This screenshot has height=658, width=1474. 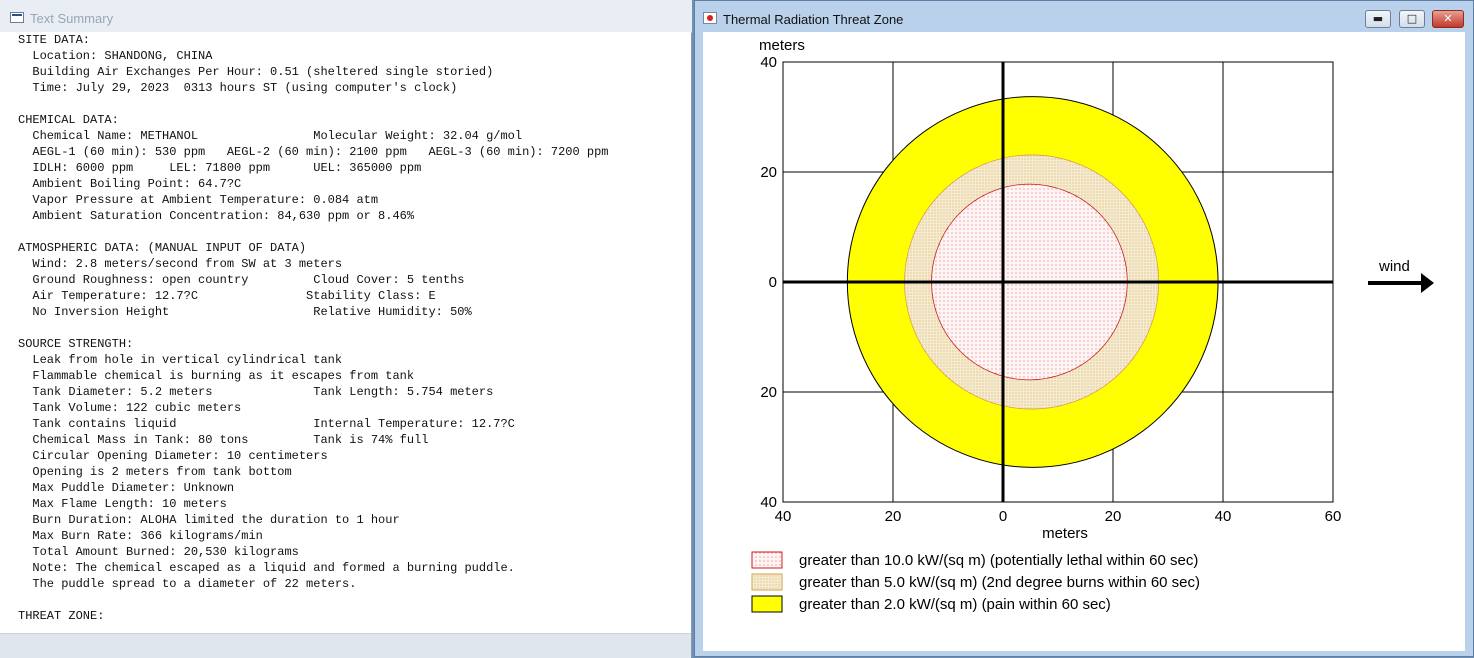 What do you see at coordinates (72, 18) in the screenshot?
I see `summary-window-title: Text Summary` at bounding box center [72, 18].